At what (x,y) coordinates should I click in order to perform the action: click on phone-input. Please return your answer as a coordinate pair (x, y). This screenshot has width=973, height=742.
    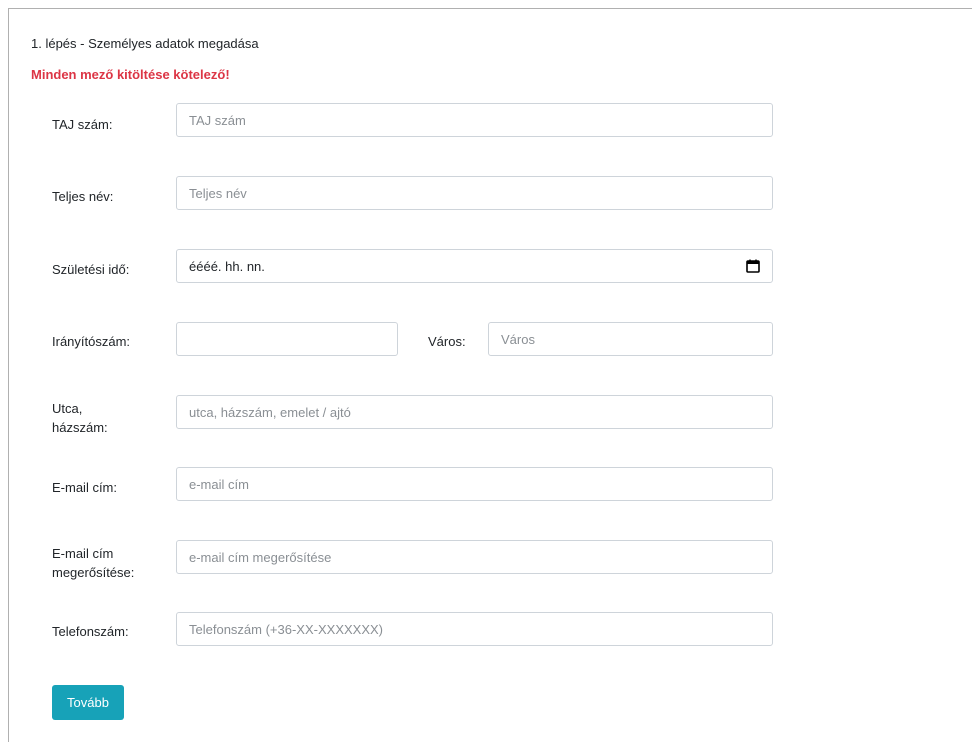
    Looking at the image, I should click on (474, 629).